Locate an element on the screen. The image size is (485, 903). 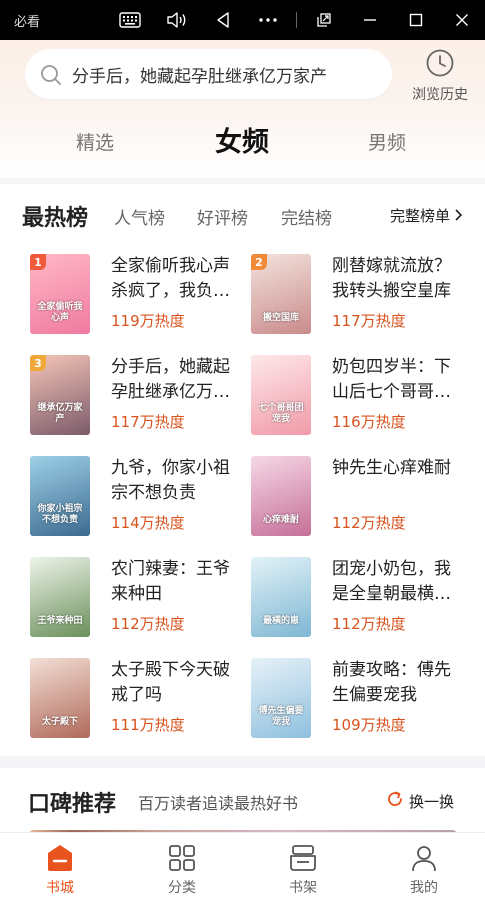
book-cover-title: 继承亿万家产 is located at coordinates (60, 413).